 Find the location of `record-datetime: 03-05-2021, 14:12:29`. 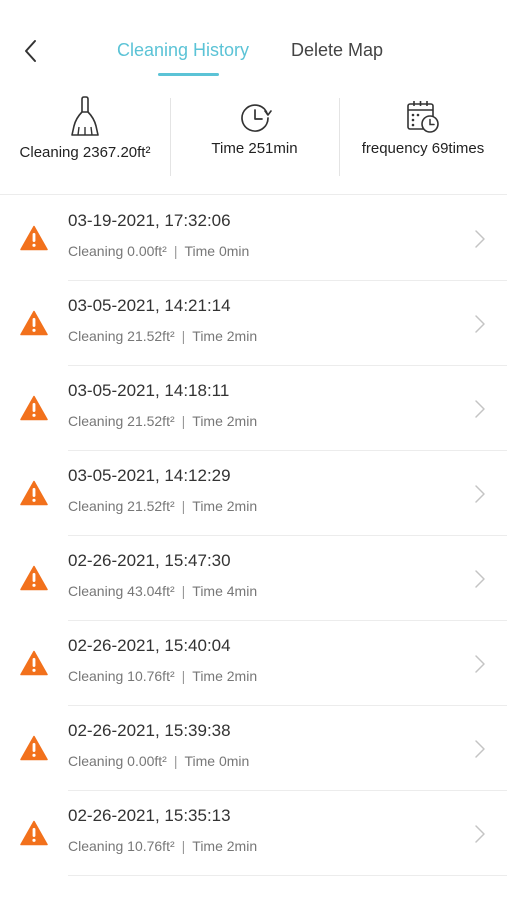

record-datetime: 03-05-2021, 14:12:29 is located at coordinates (149, 475).